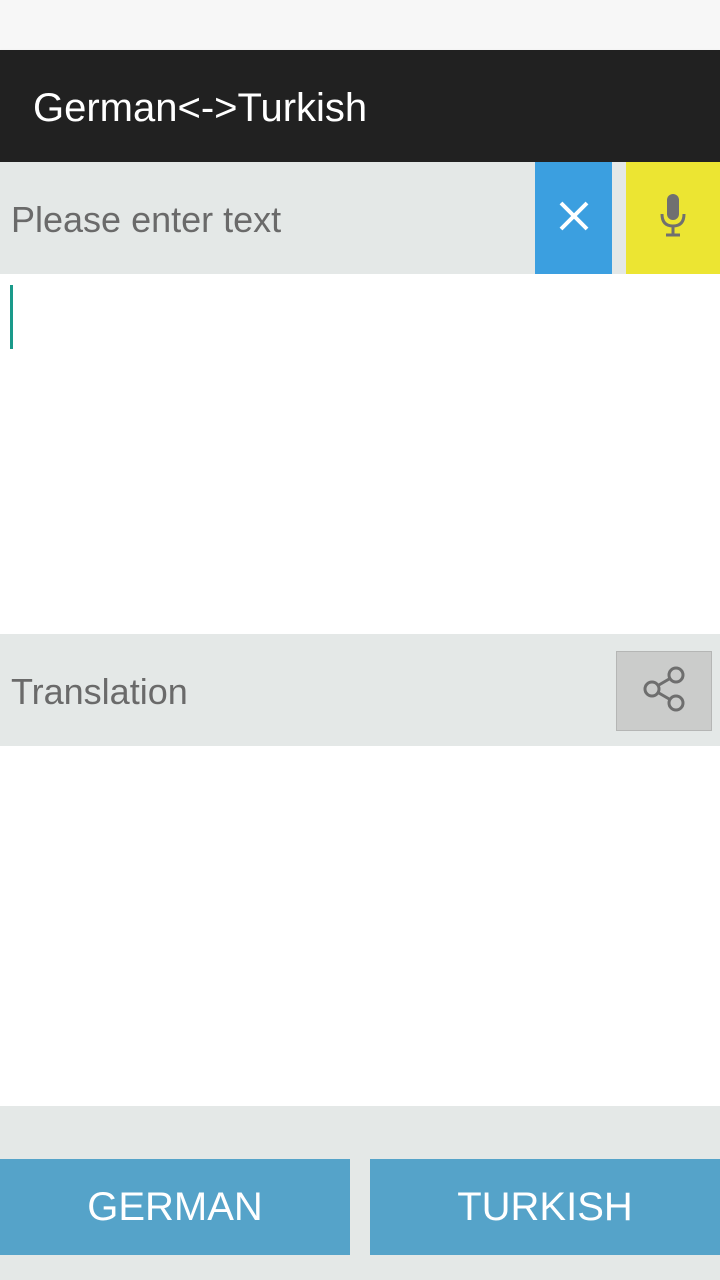 This screenshot has width=720, height=1280. Describe the element at coordinates (360, 218) in the screenshot. I see `input-header: Please enter text` at that location.